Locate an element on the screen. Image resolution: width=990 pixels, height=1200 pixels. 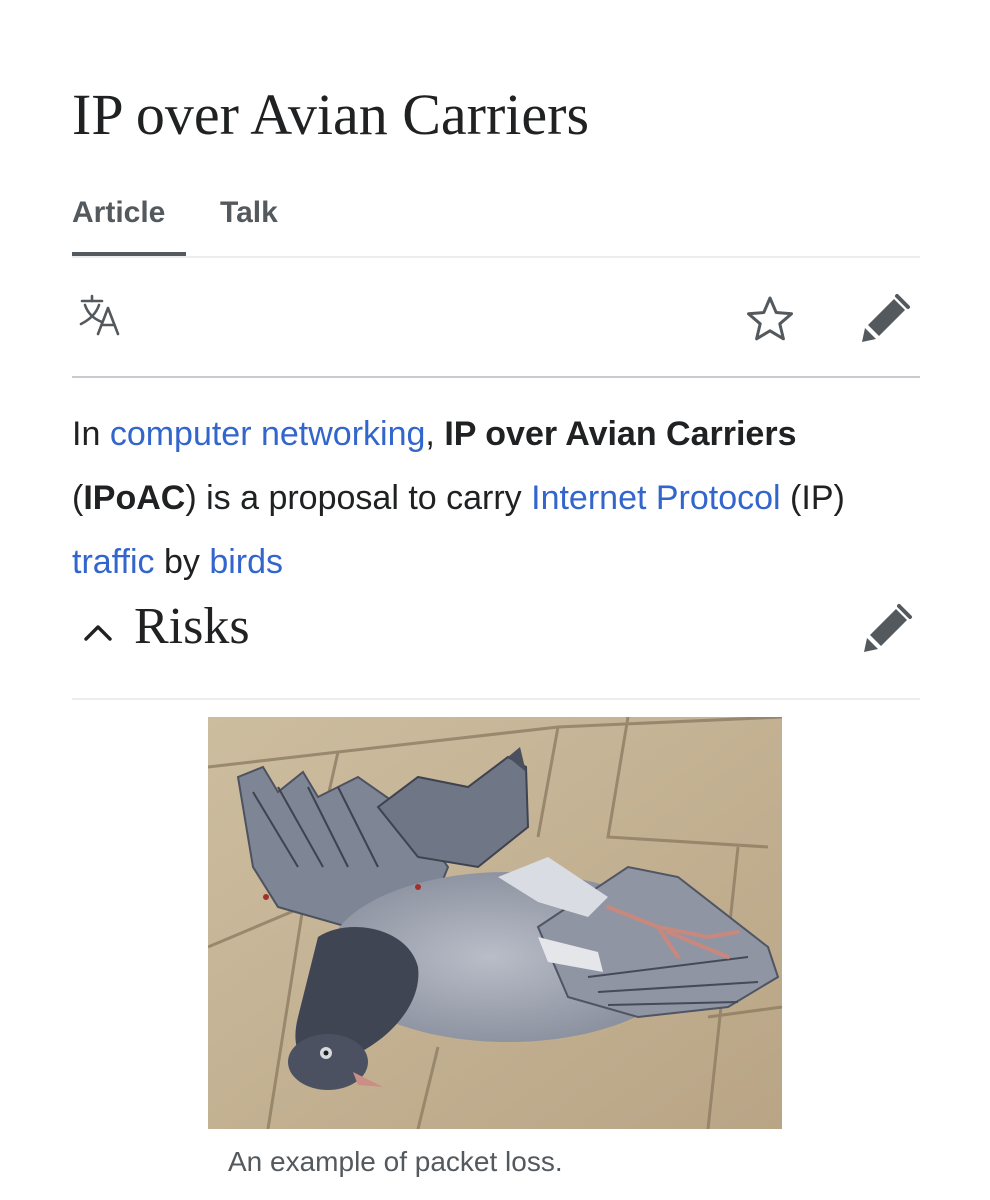
lead-text: ) is a proposal to carry is located at coordinates (358, 498).